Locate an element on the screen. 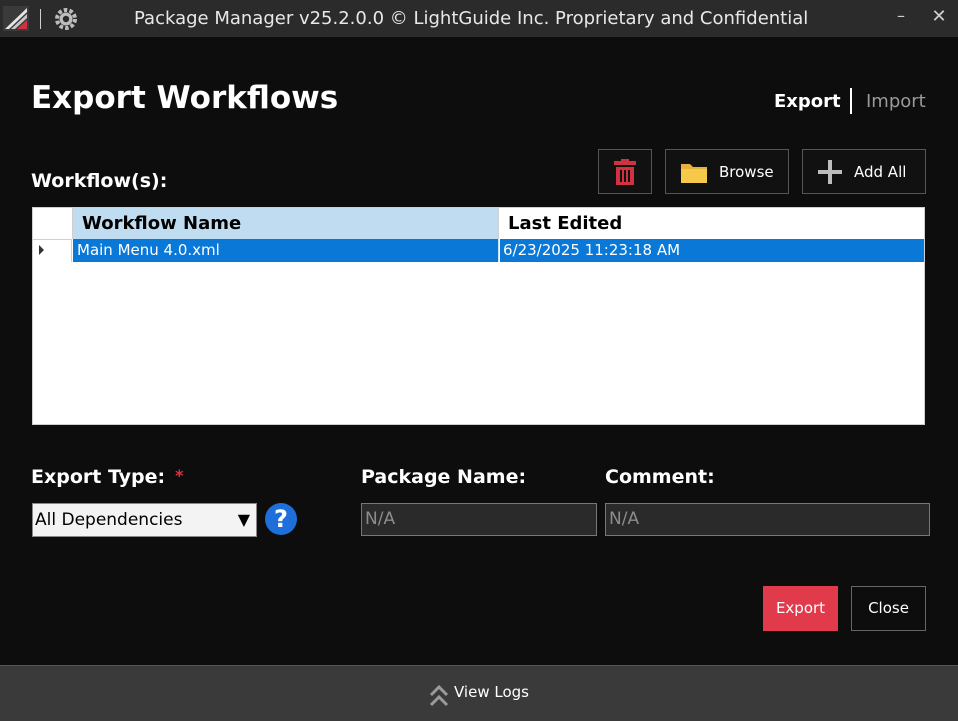 The height and width of the screenshot is (721, 958). required-marker: * is located at coordinates (179, 475).